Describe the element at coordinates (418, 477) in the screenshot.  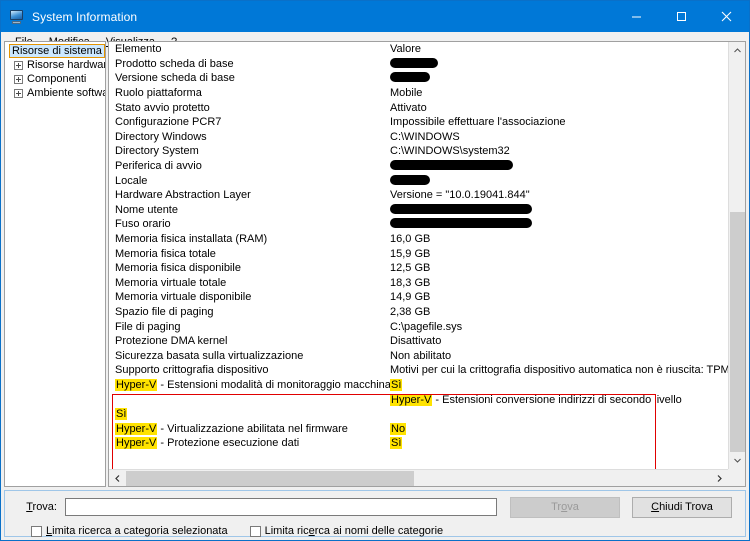
I see `horizontal-scrollbar` at that location.